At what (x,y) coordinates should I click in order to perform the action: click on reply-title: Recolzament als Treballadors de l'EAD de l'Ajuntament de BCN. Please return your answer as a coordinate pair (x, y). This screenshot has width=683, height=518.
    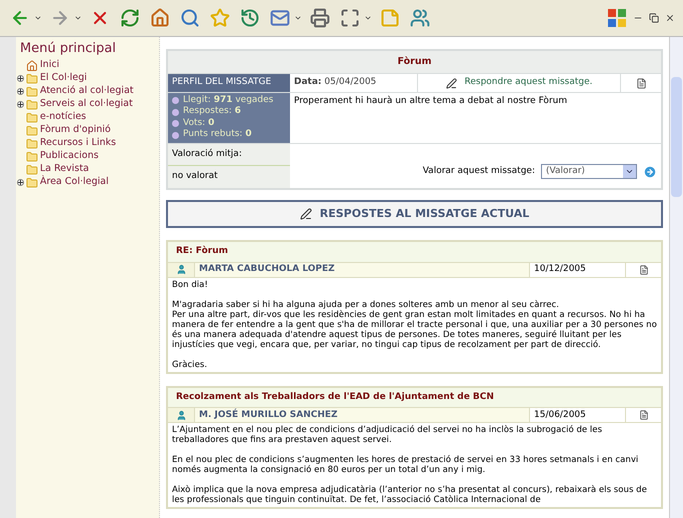
    Looking at the image, I should click on (414, 398).